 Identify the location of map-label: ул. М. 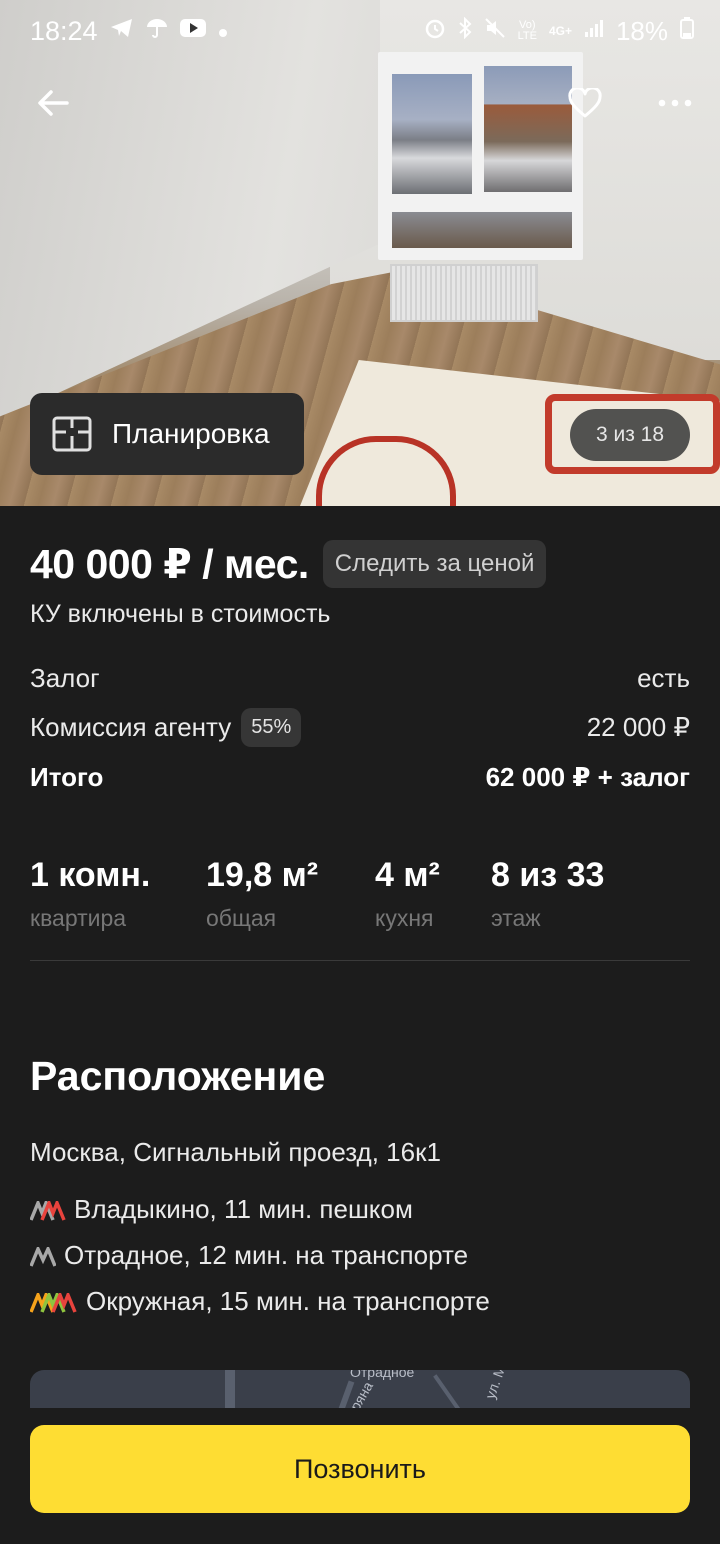
(495, 1385).